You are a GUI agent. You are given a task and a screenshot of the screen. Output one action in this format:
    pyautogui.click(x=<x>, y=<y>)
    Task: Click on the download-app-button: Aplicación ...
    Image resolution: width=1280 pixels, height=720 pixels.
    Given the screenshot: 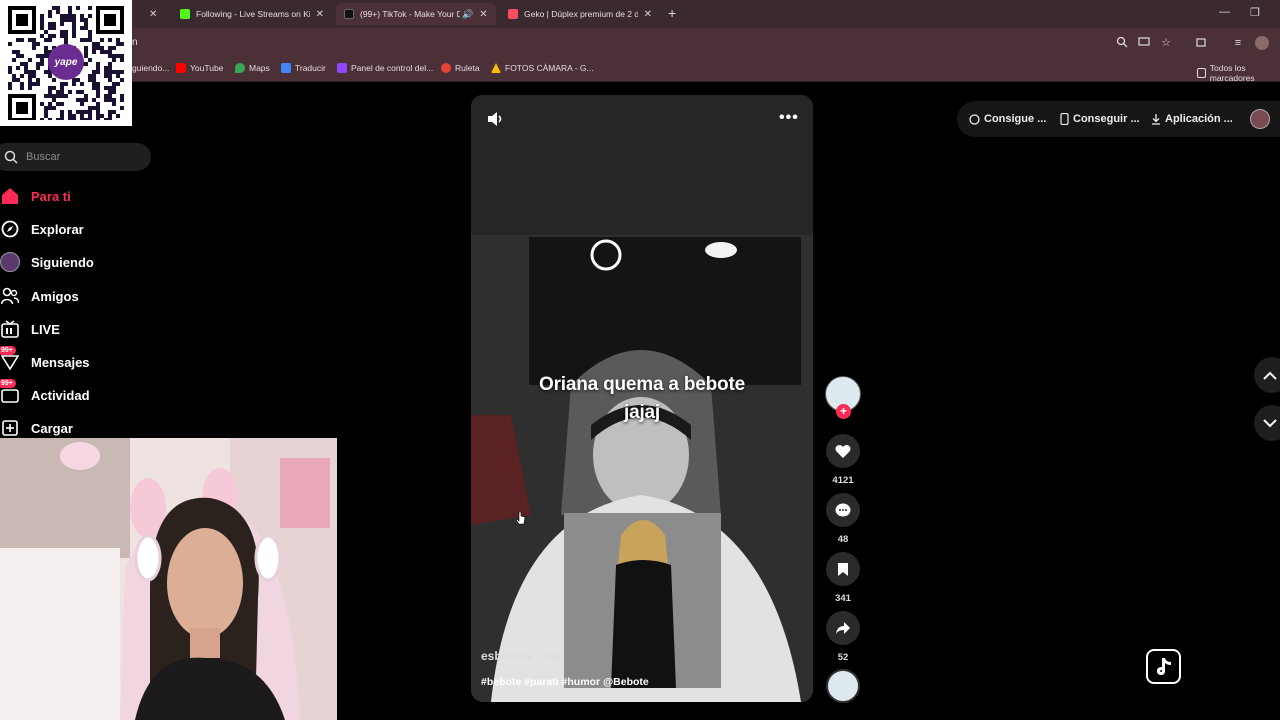 What is the action you would take?
    pyautogui.click(x=1192, y=119)
    